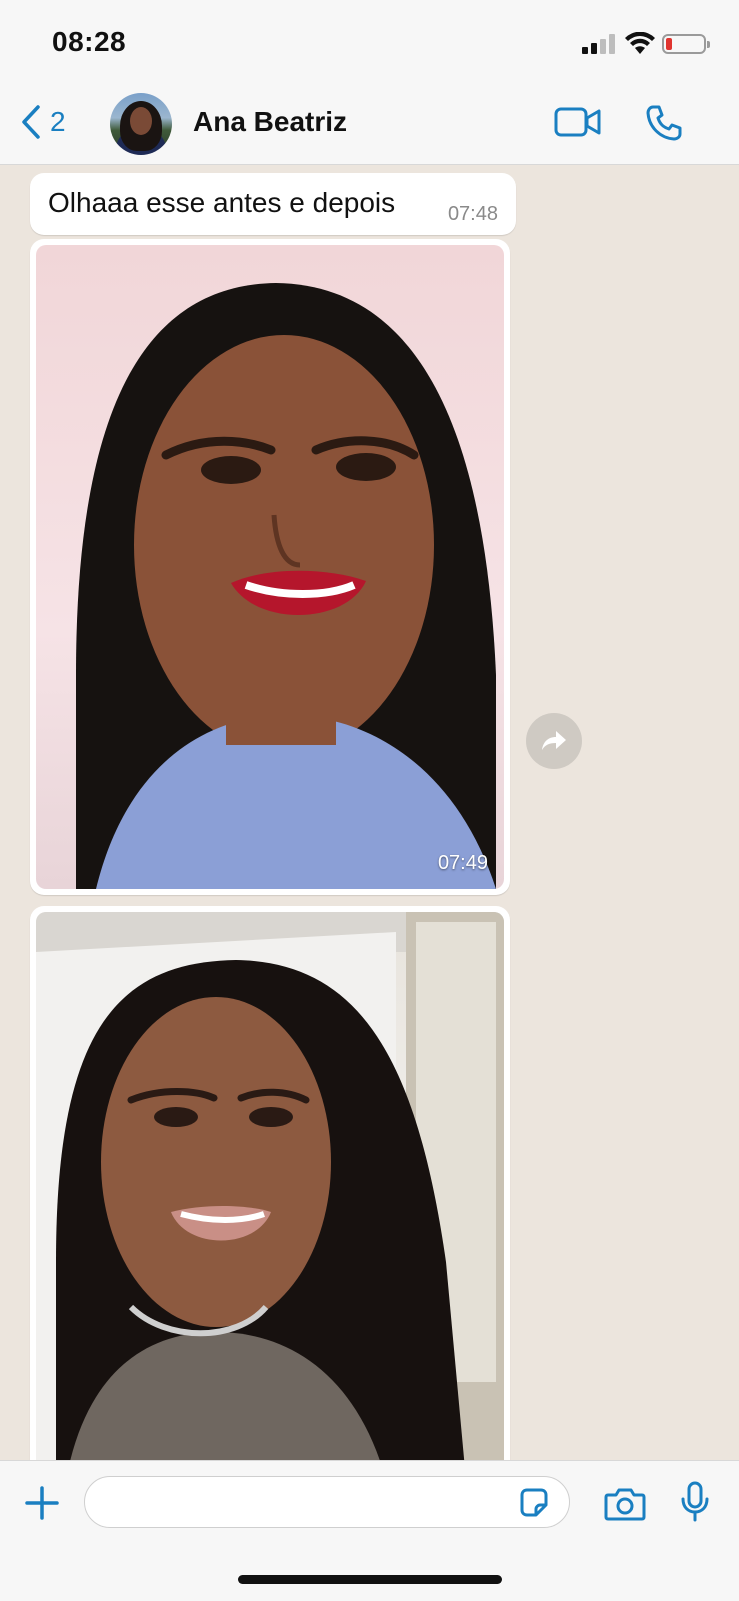  Describe the element at coordinates (141, 124) in the screenshot. I see `avatar` at that location.